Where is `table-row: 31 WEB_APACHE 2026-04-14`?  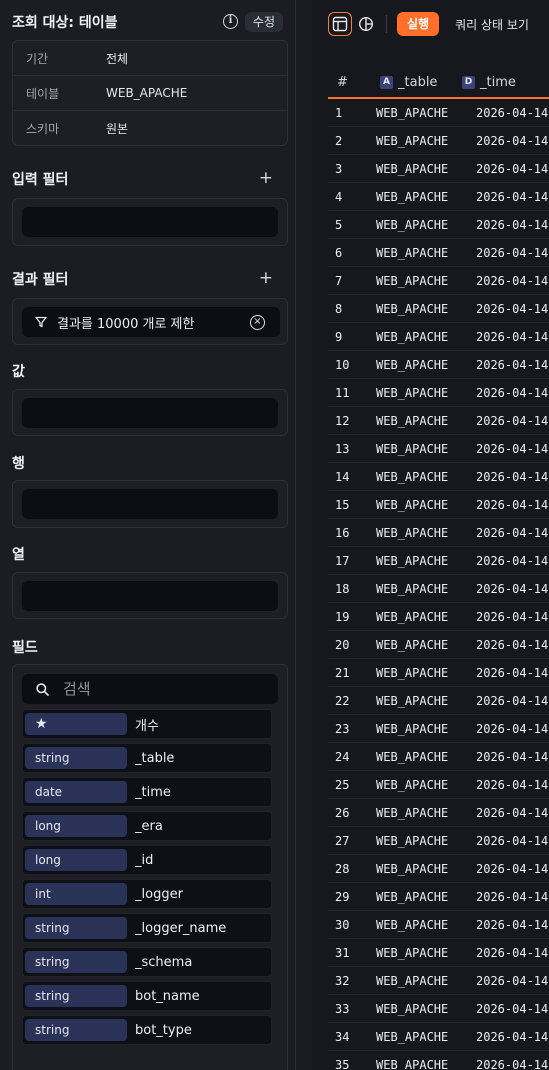
table-row: 31 WEB_APACHE 2026-04-14 is located at coordinates (438, 953).